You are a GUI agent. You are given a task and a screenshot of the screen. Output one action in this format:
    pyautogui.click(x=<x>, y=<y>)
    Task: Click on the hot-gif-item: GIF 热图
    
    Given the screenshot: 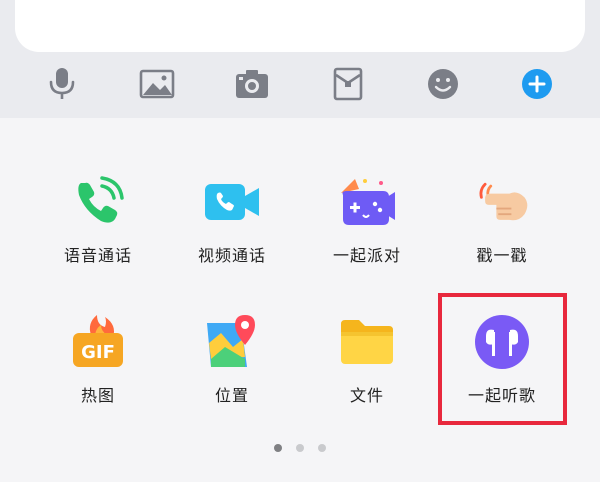 What is the action you would take?
    pyautogui.click(x=98, y=360)
    